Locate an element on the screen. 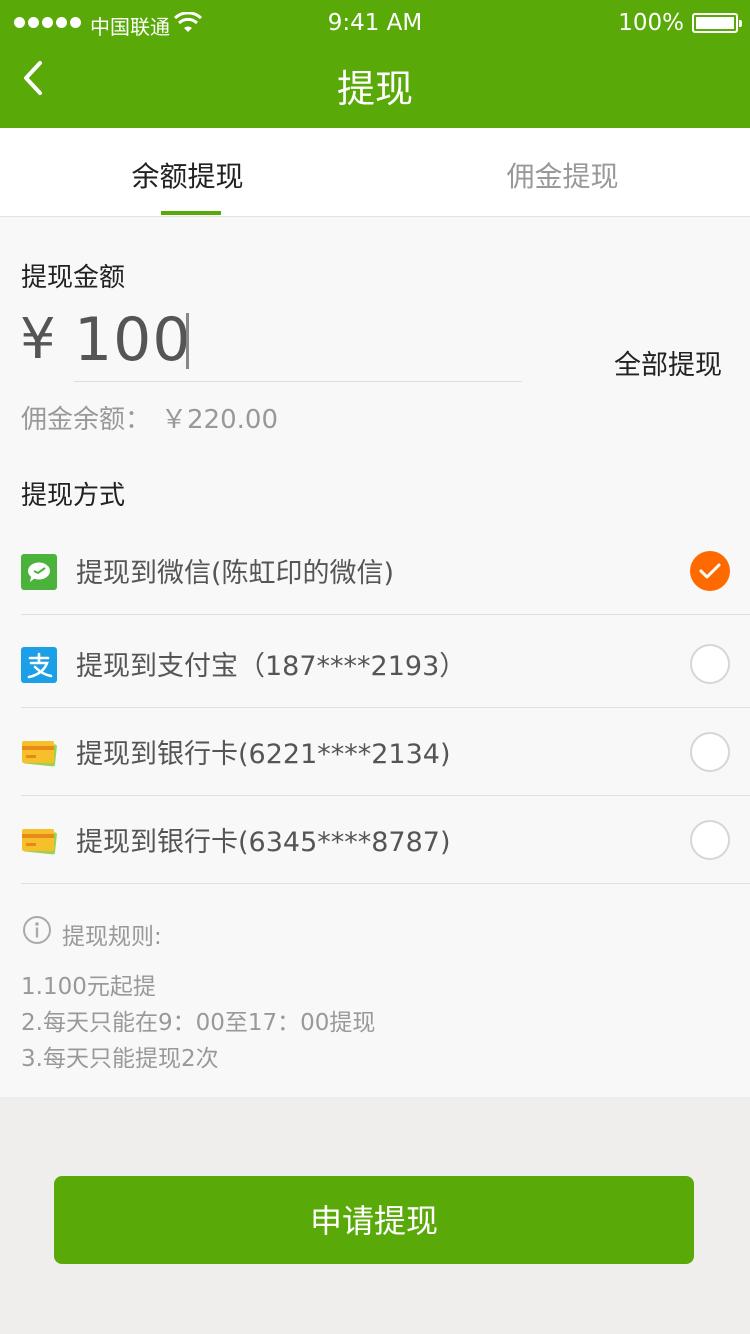 The width and height of the screenshot is (750, 1334). radio-checked is located at coordinates (710, 571).